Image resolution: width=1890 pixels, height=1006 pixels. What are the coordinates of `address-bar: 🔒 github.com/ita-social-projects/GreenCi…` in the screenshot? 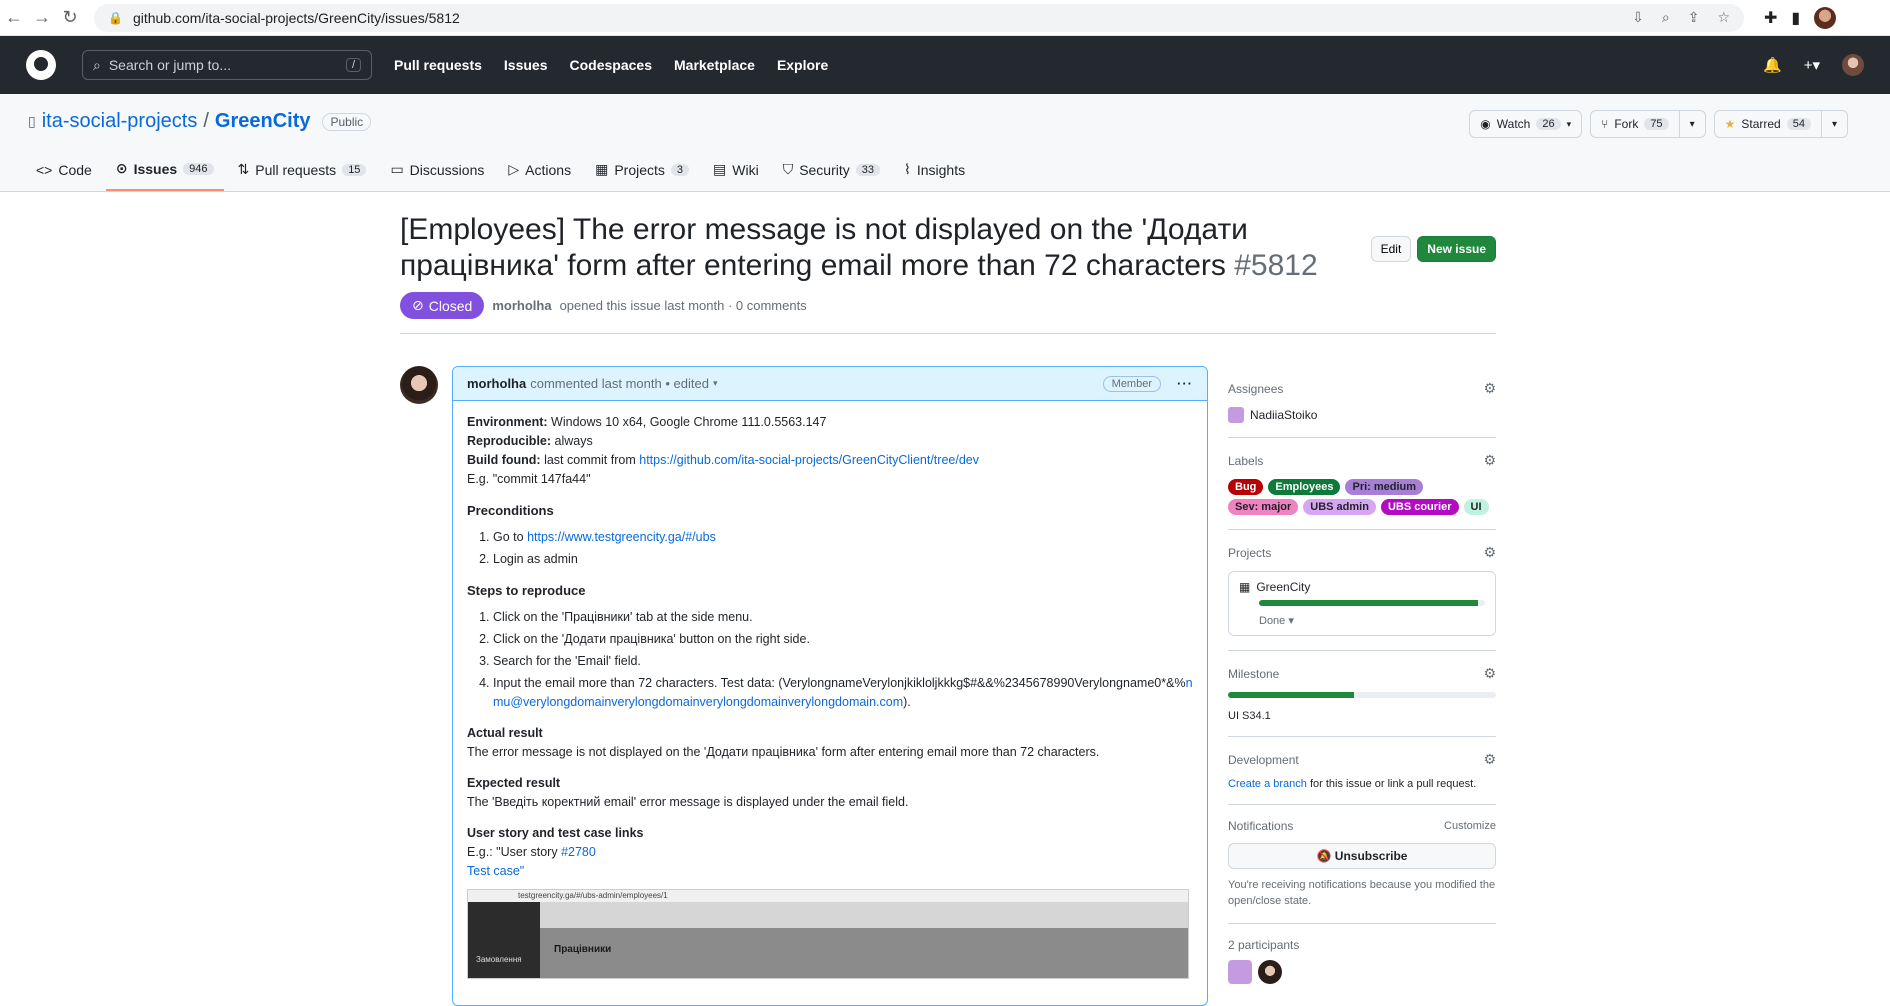 It's located at (919, 17).